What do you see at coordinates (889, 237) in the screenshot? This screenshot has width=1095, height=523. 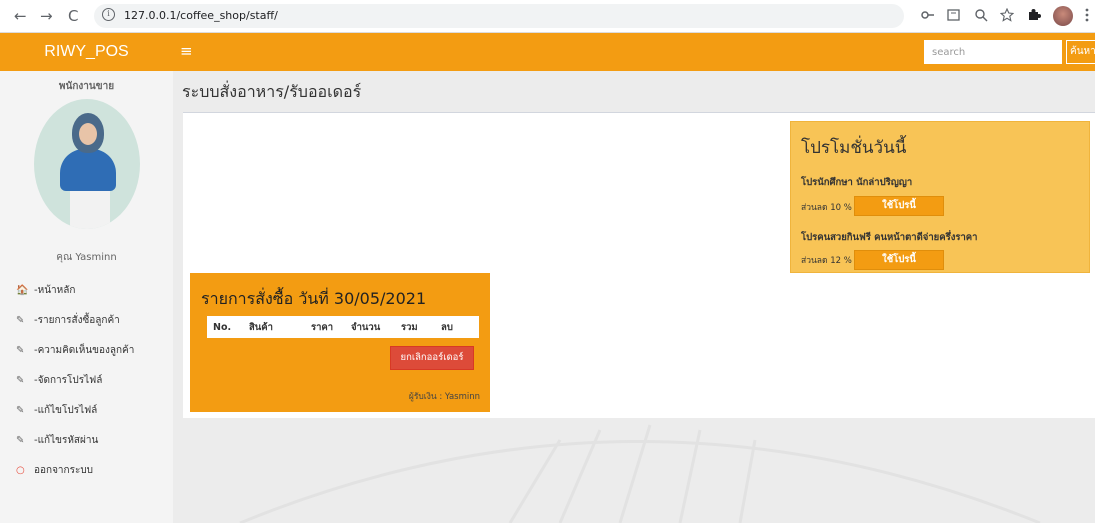 I see `promo-title: โปรคนสวยกินฟรี คนหน้าตาดีจ่ายครึ่งราคา` at bounding box center [889, 237].